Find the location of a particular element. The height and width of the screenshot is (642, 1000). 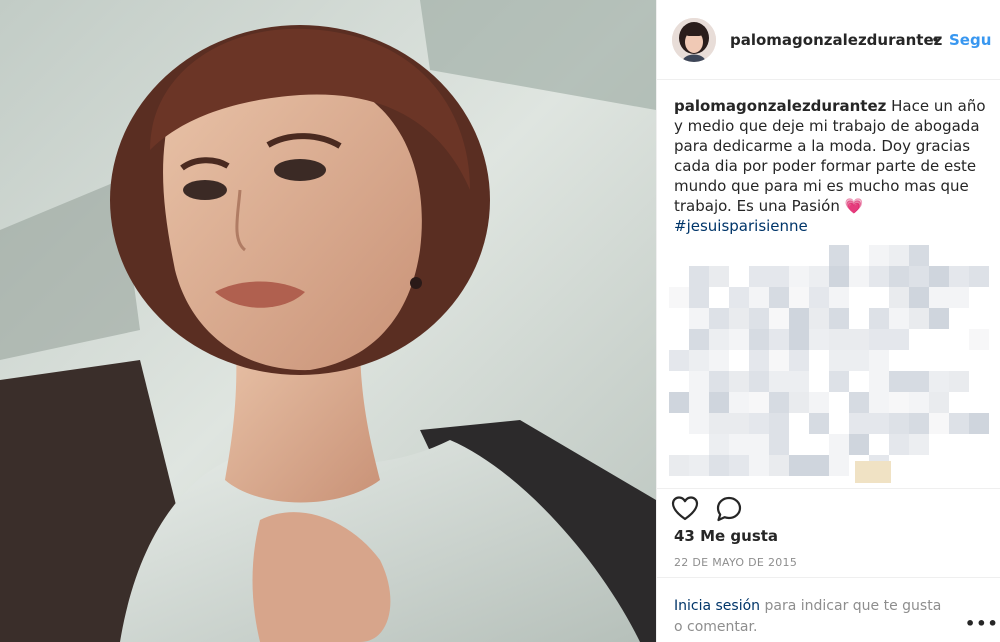

comment-icon is located at coordinates (729, 509).